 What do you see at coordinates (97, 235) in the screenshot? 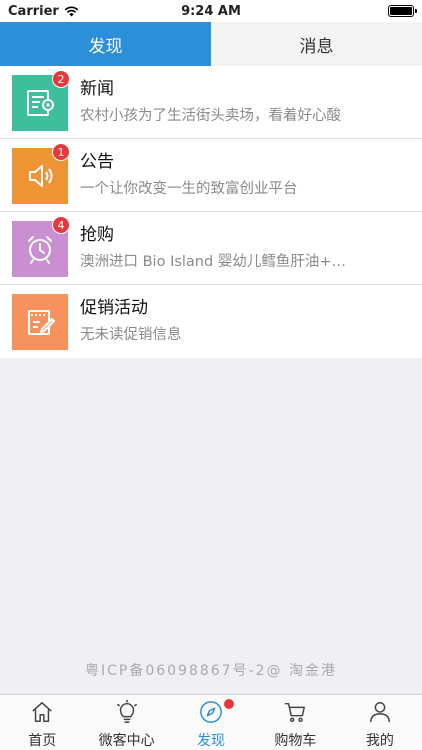
I see `item-title: 抢购` at bounding box center [97, 235].